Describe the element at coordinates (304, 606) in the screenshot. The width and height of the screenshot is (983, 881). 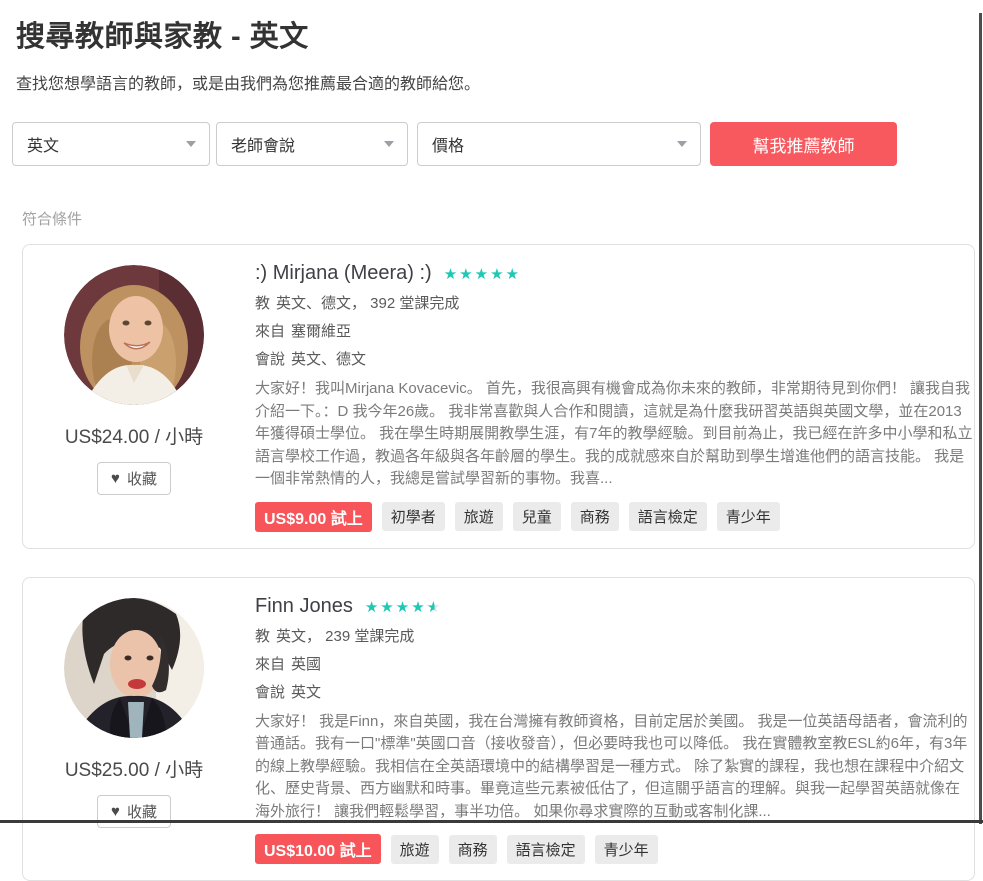
I see `teacher-name: Finn Jones` at that location.